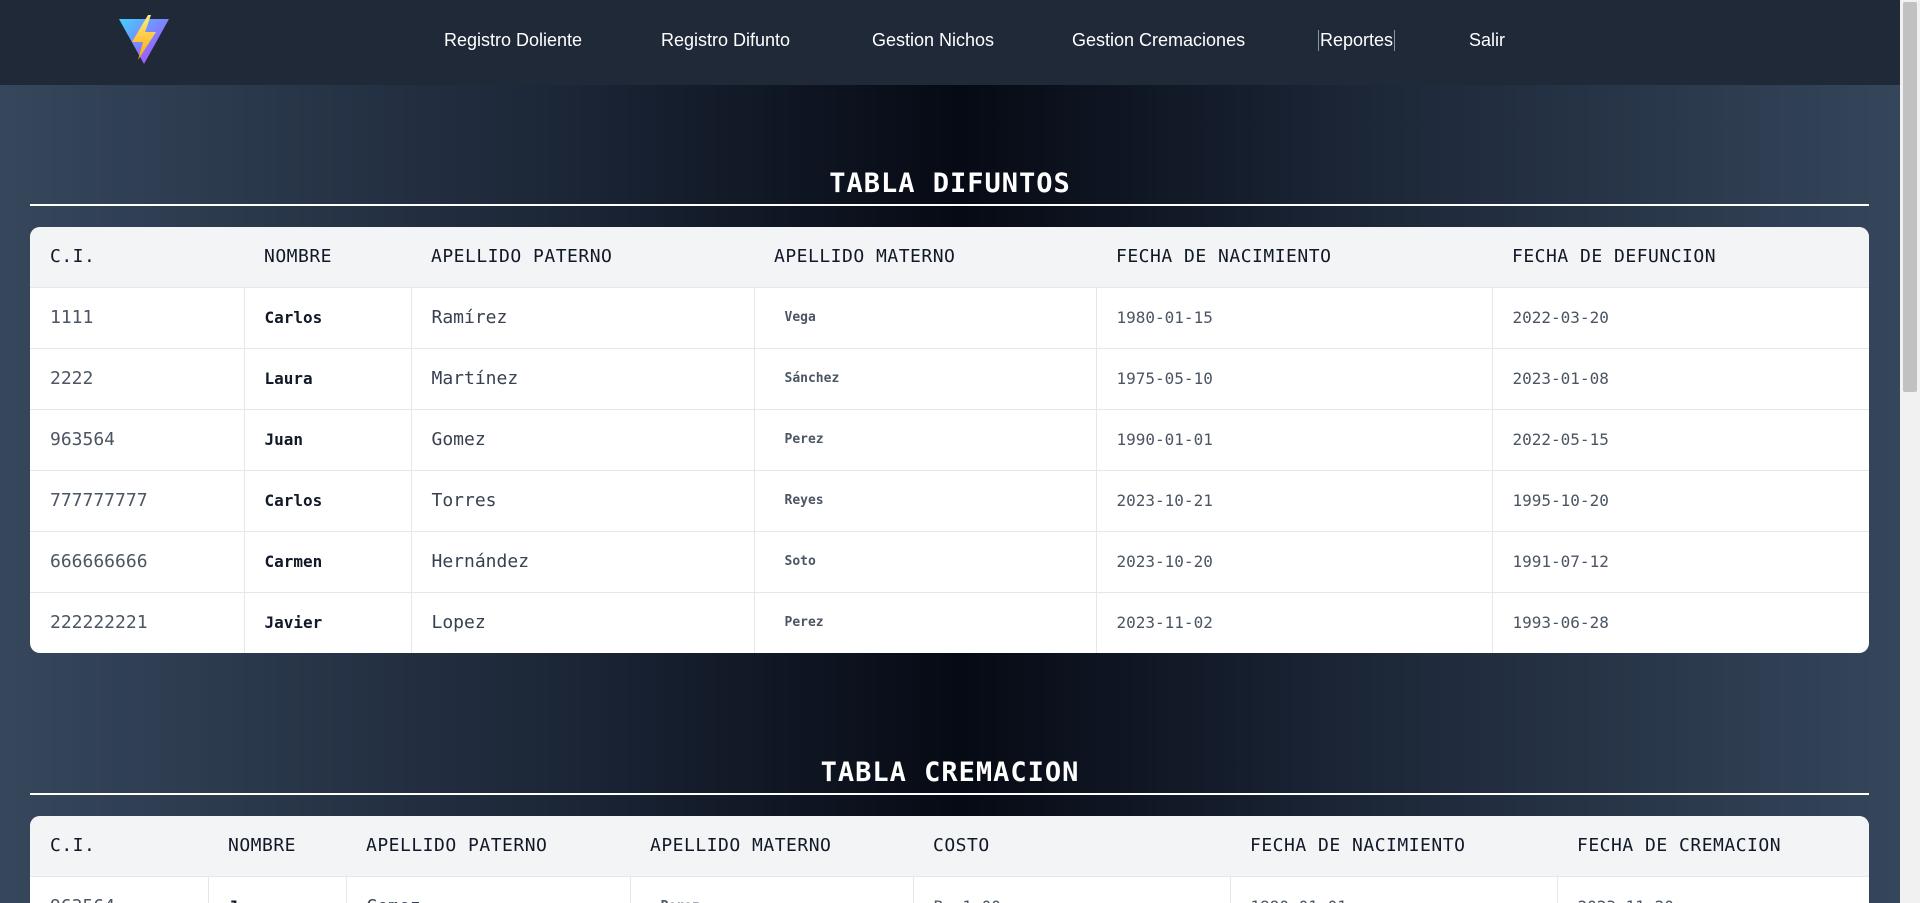 This screenshot has height=903, width=1920. What do you see at coordinates (1560, 561) in the screenshot?
I see `cell-fecha-defuncion: 1991-07-12` at bounding box center [1560, 561].